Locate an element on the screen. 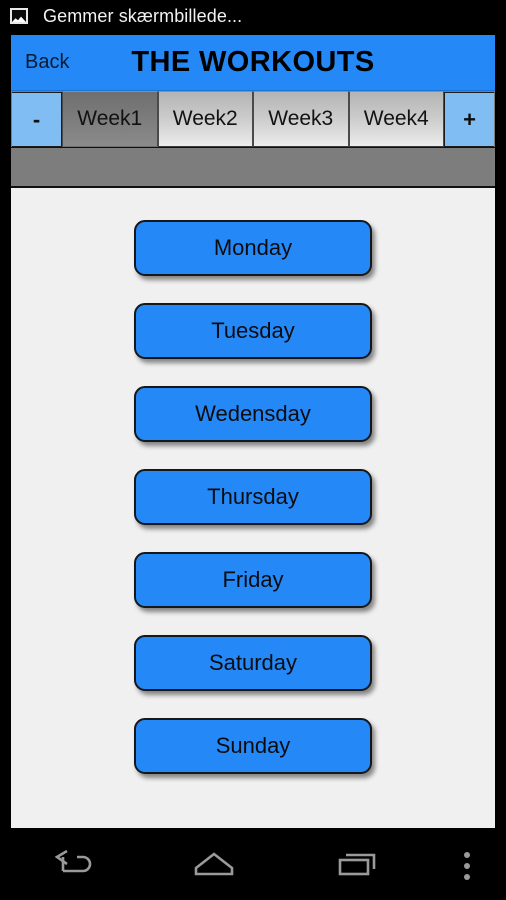  overflow-menu-icon is located at coordinates (467, 866).